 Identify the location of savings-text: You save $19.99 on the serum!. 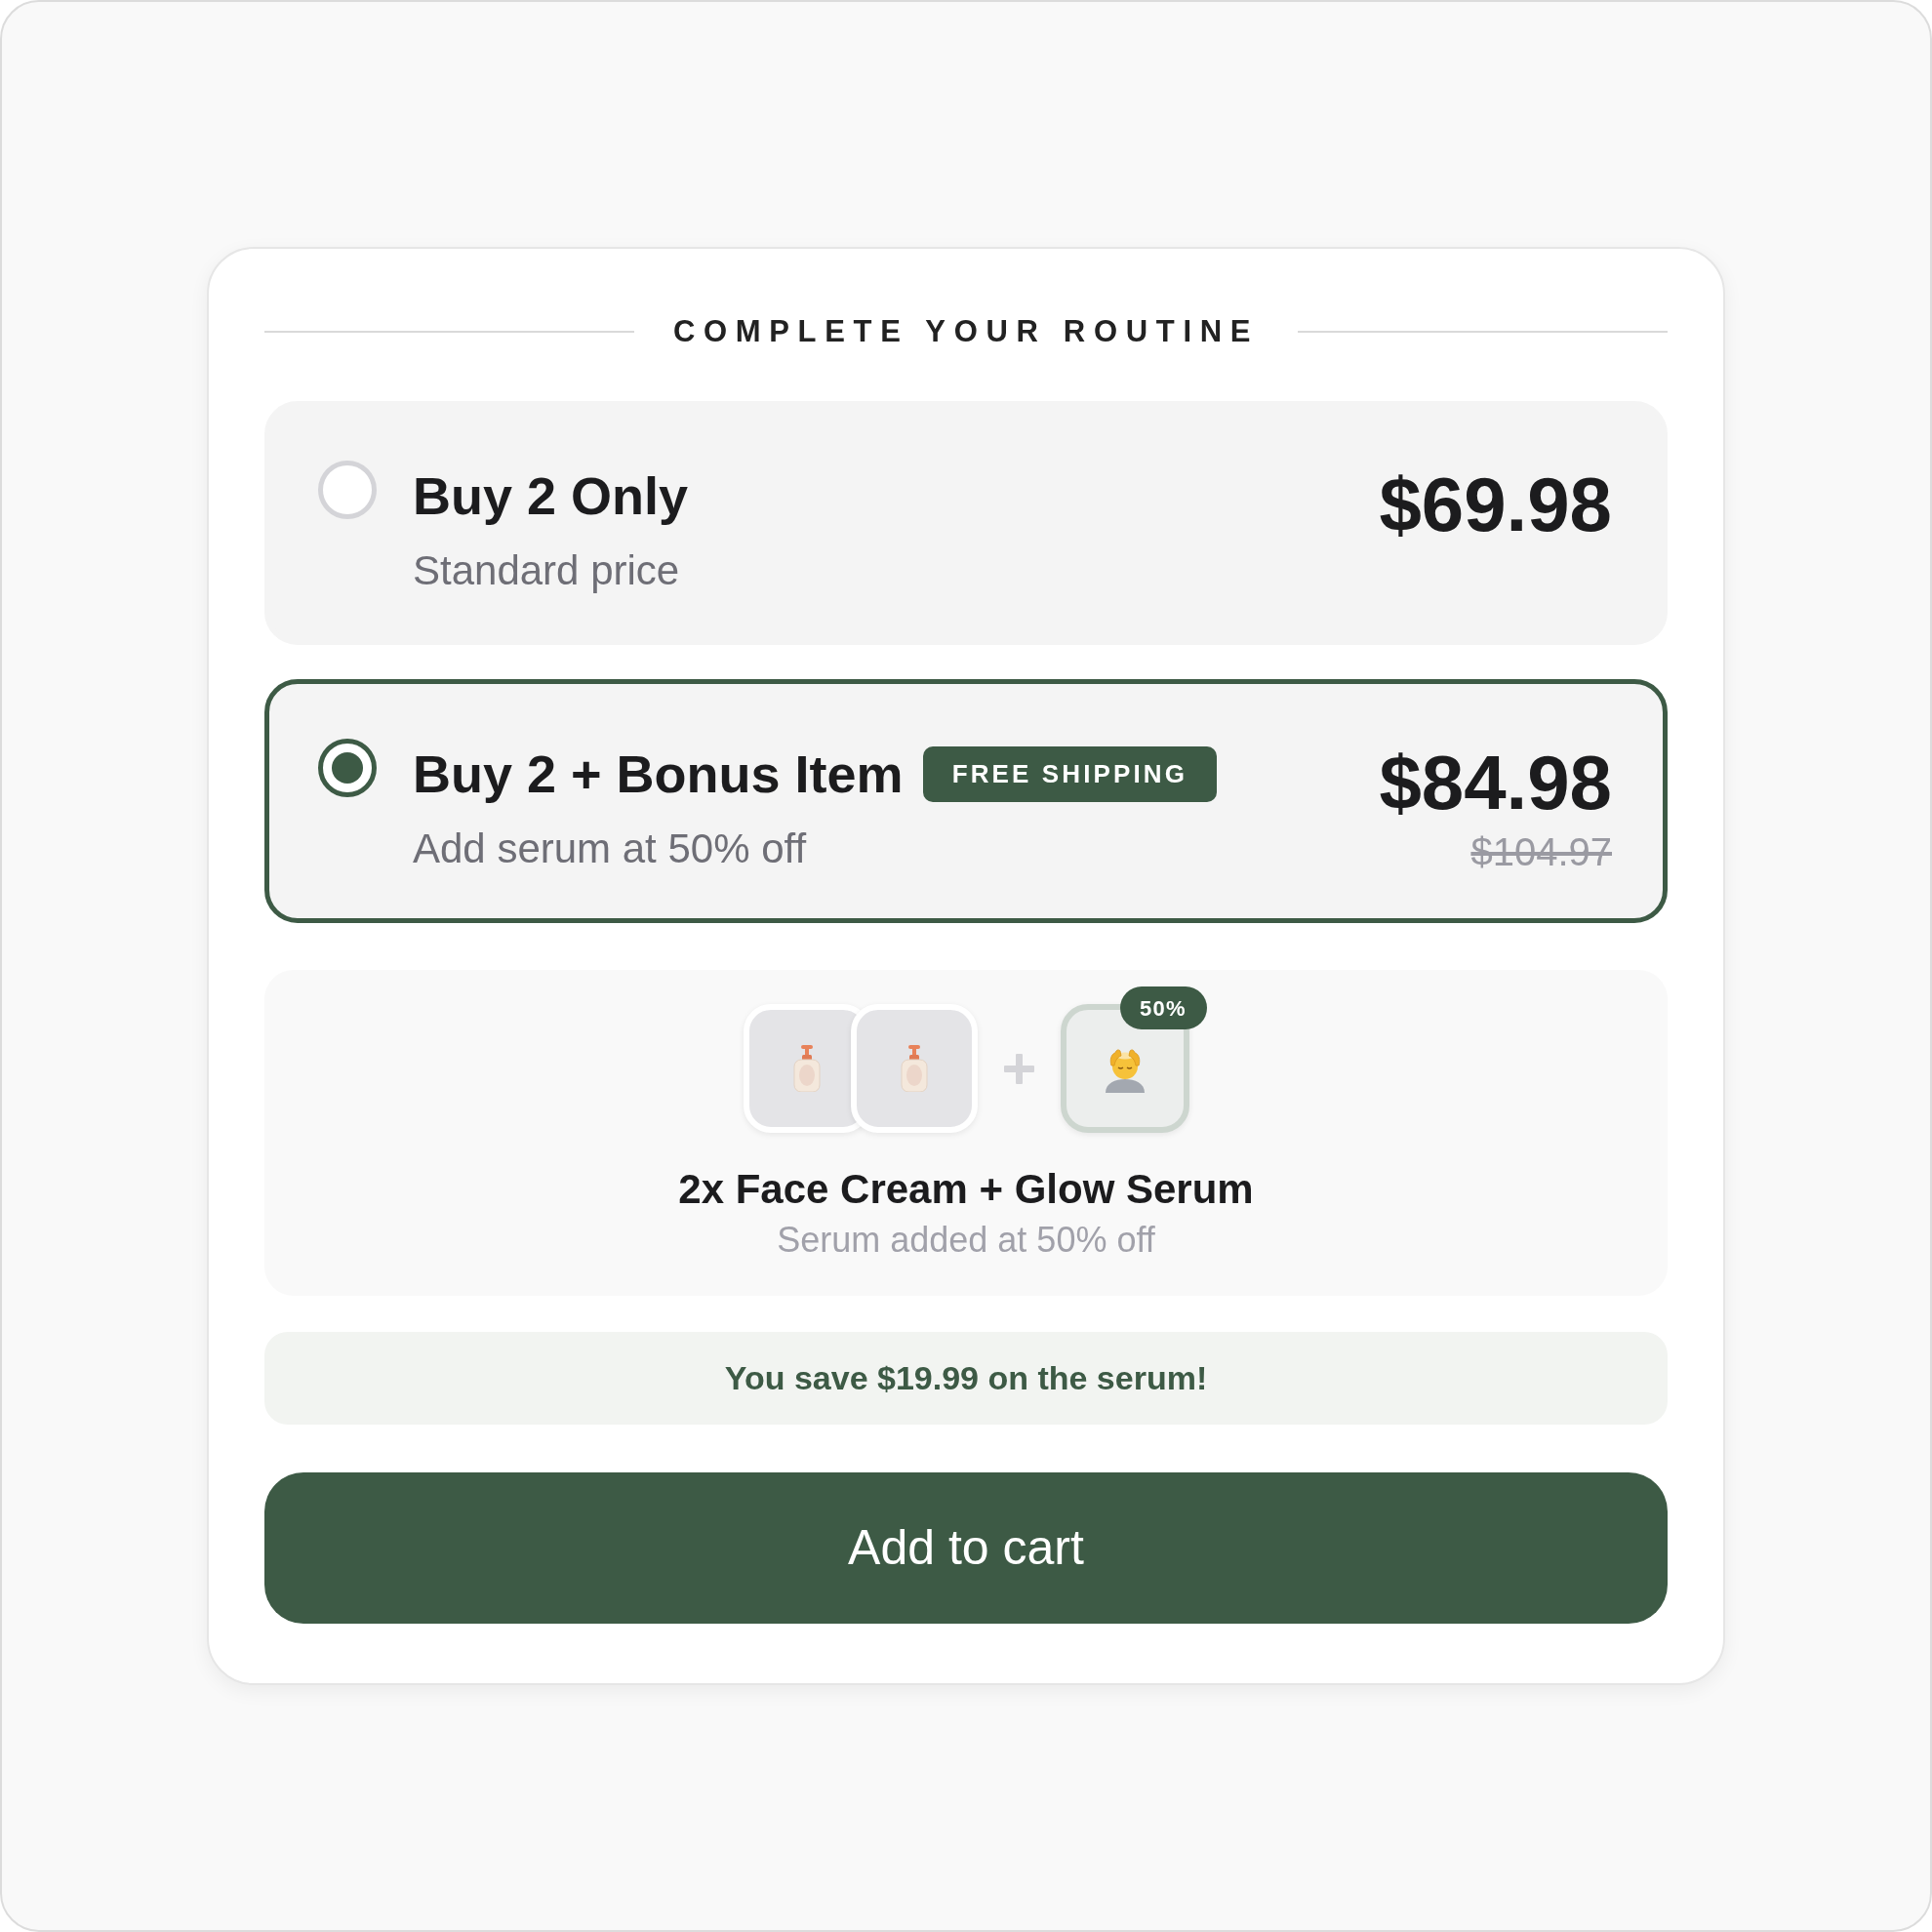
(966, 1378).